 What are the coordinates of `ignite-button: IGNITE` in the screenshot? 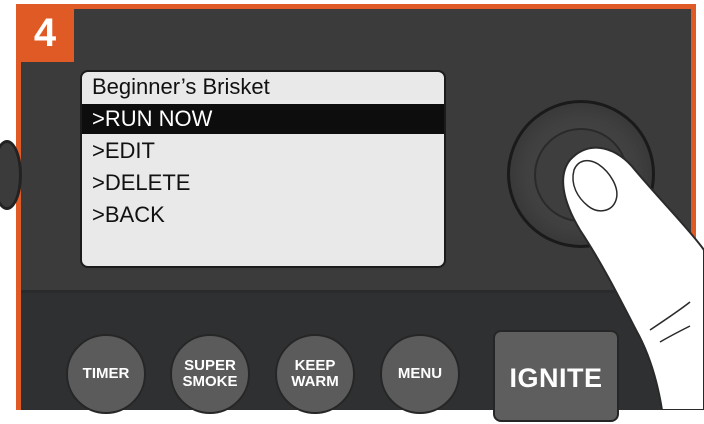 It's located at (556, 376).